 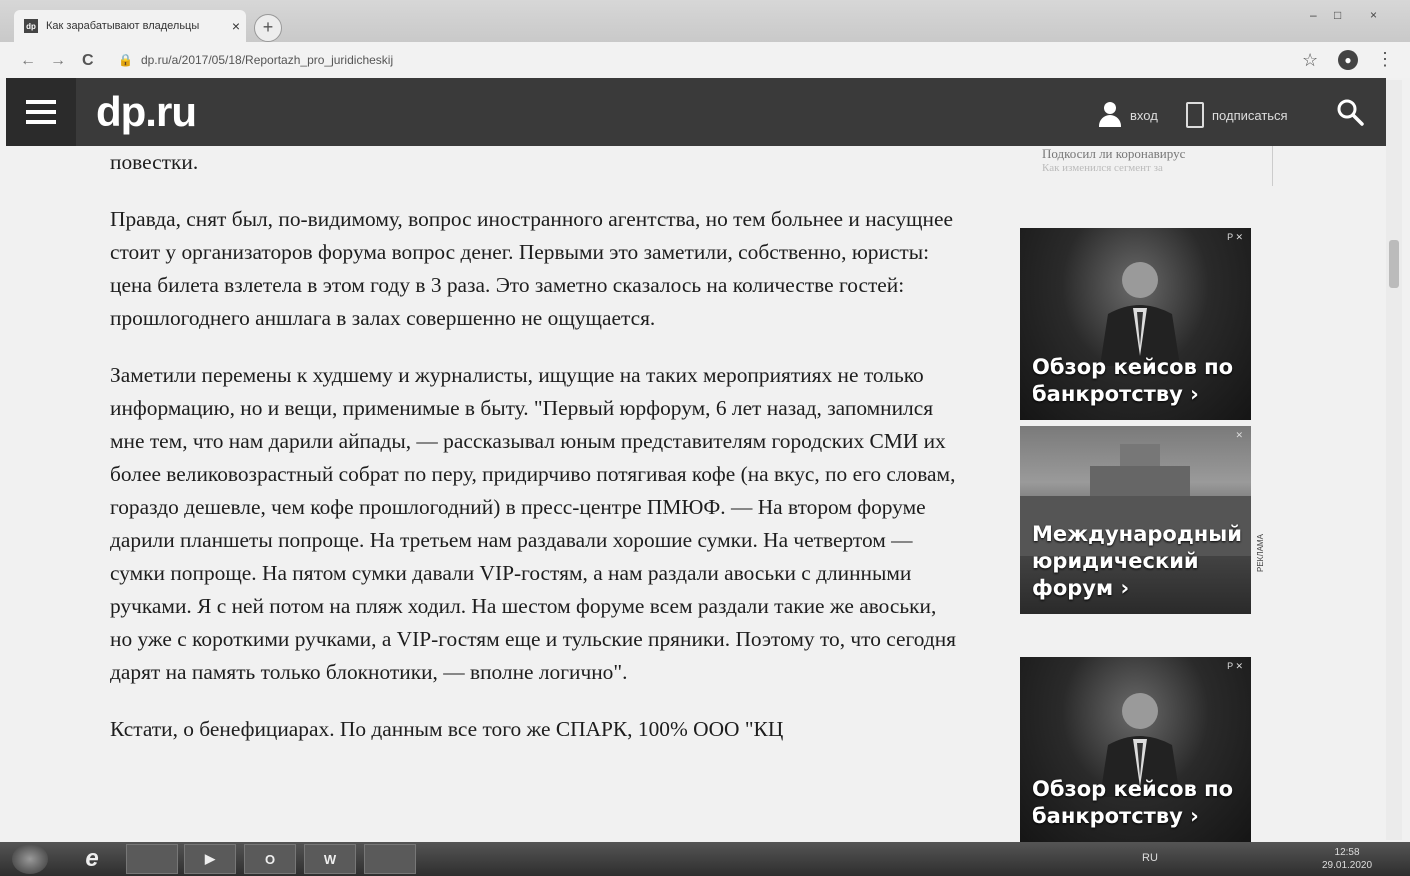 I want to click on favicon-icon: dp, so click(x=31, y=26).